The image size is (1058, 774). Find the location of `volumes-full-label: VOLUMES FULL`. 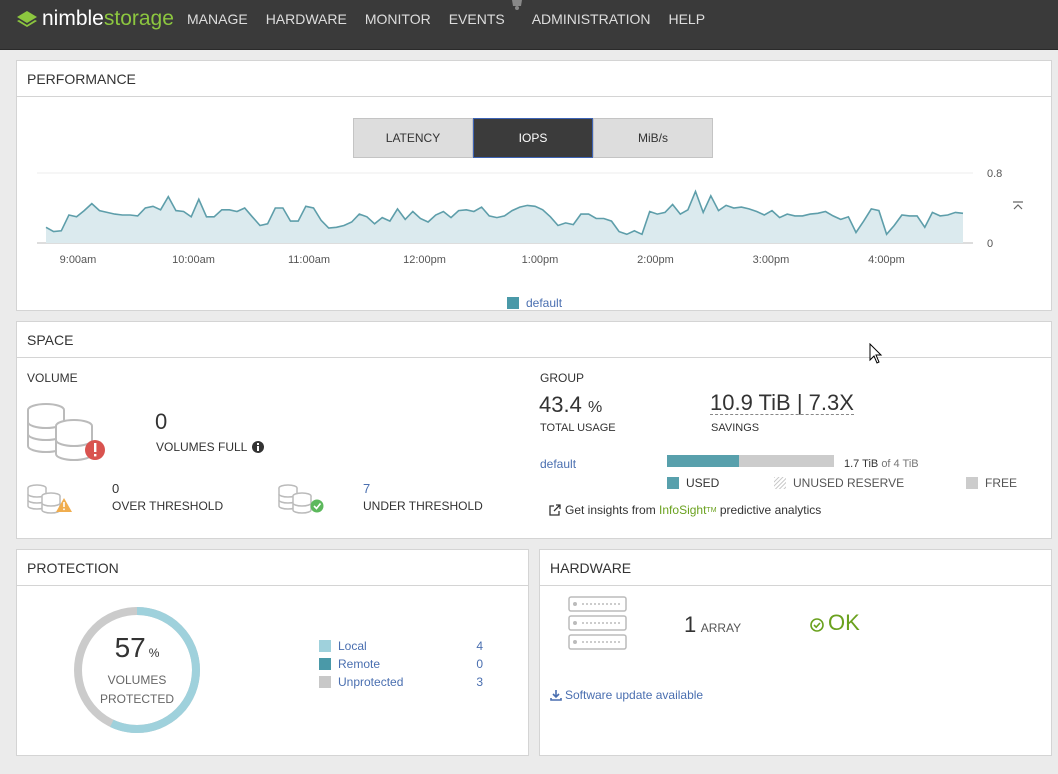

volumes-full-label: VOLUMES FULL is located at coordinates (202, 447).